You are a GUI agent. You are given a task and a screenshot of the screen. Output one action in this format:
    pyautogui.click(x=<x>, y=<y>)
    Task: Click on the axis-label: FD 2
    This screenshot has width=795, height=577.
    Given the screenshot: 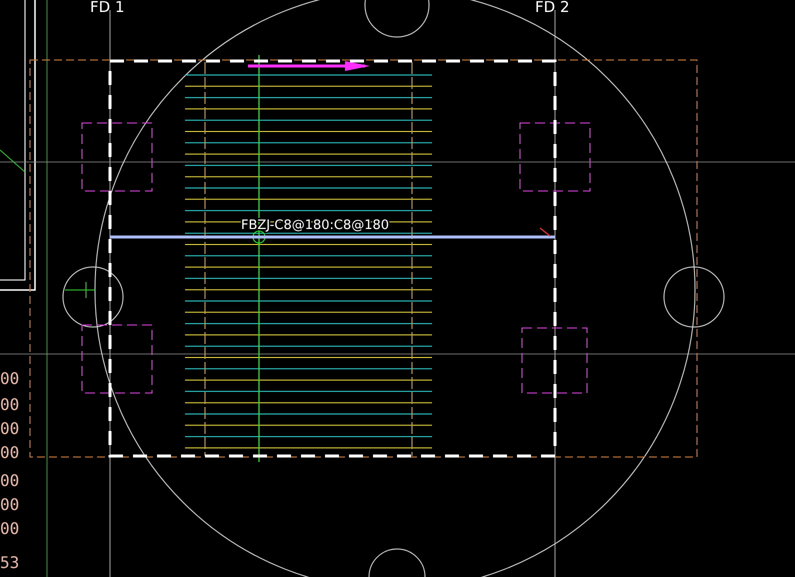 What is the action you would take?
    pyautogui.click(x=552, y=8)
    